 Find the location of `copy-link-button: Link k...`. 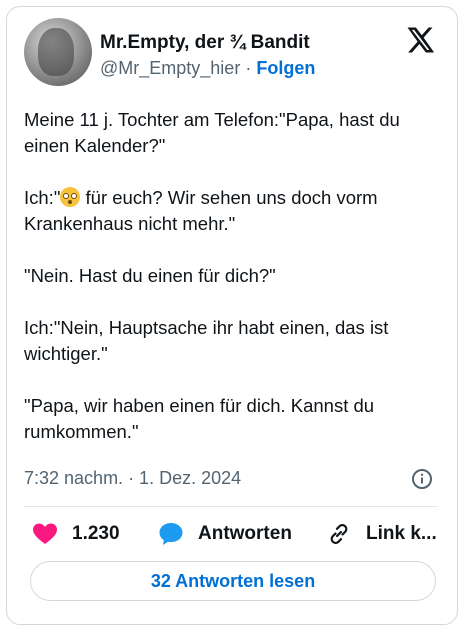

copy-link-button: Link k... is located at coordinates (381, 534).